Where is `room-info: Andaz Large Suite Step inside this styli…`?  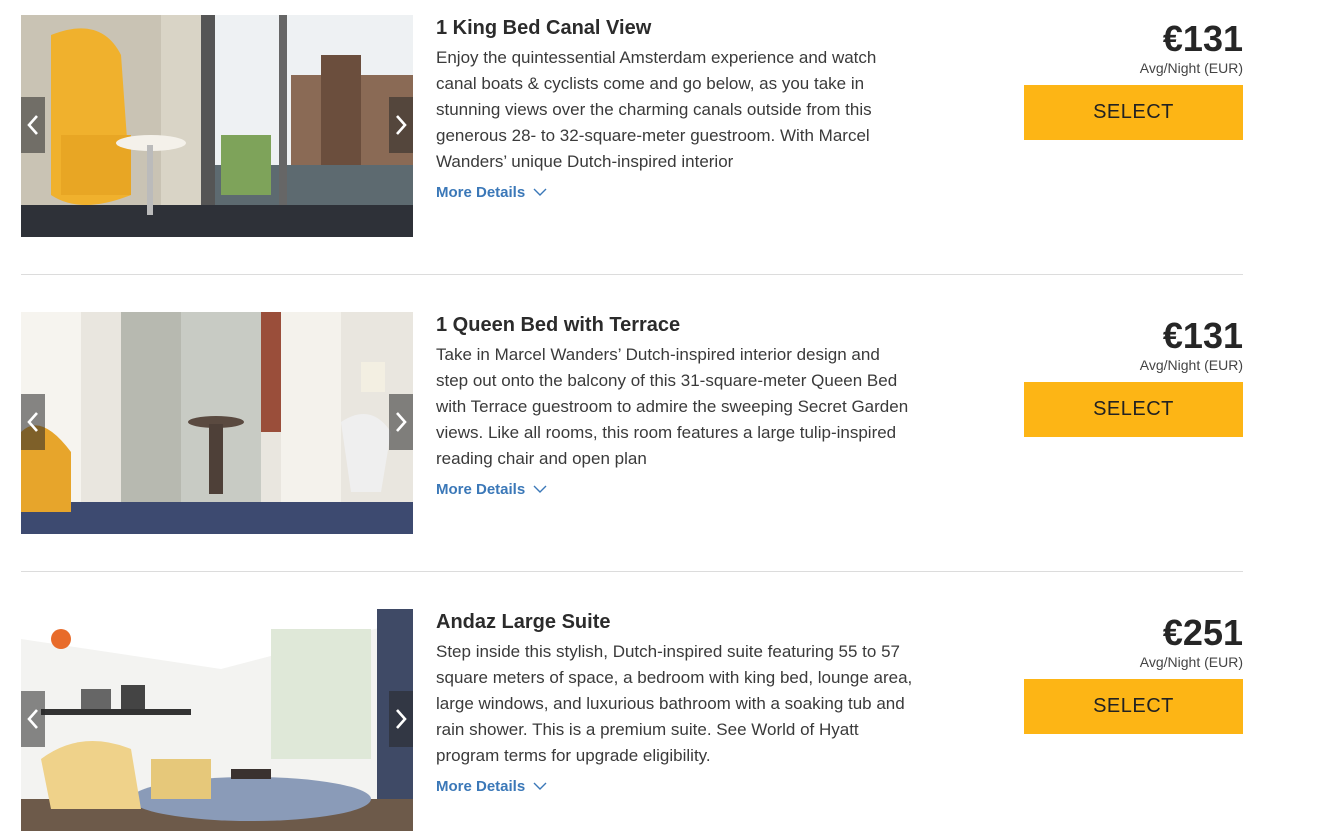 room-info: Andaz Large Suite Step inside this styli… is located at coordinates (676, 702).